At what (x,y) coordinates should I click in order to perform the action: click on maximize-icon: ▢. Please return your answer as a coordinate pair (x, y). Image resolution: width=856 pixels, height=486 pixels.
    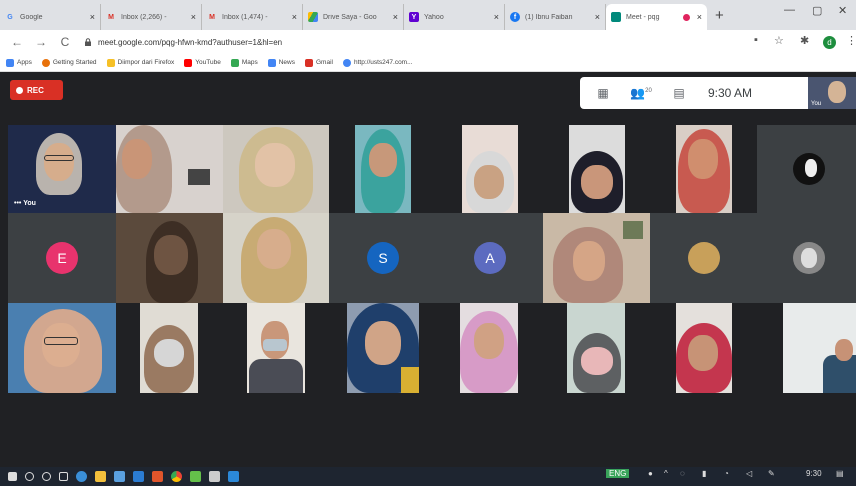
    Looking at the image, I should click on (817, 10).